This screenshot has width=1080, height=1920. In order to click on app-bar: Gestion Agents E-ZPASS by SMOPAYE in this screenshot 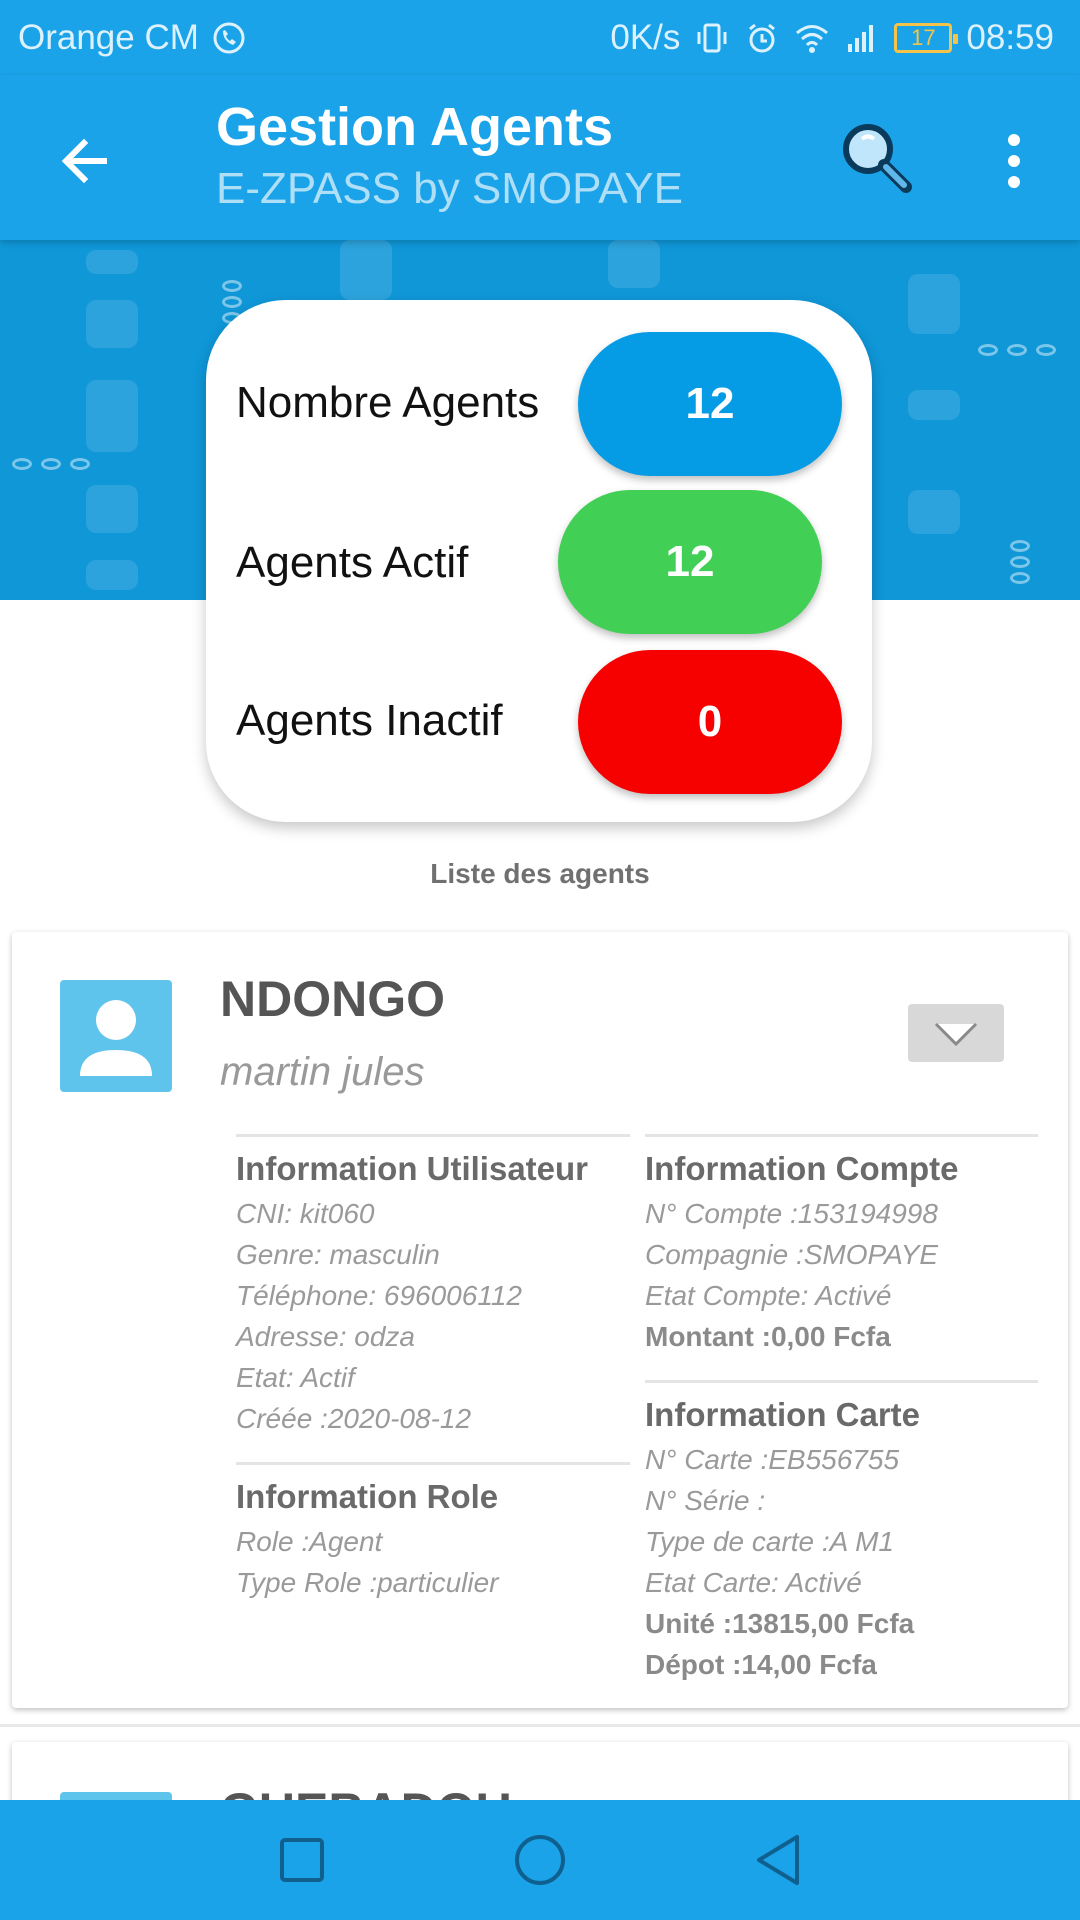, I will do `click(540, 157)`.